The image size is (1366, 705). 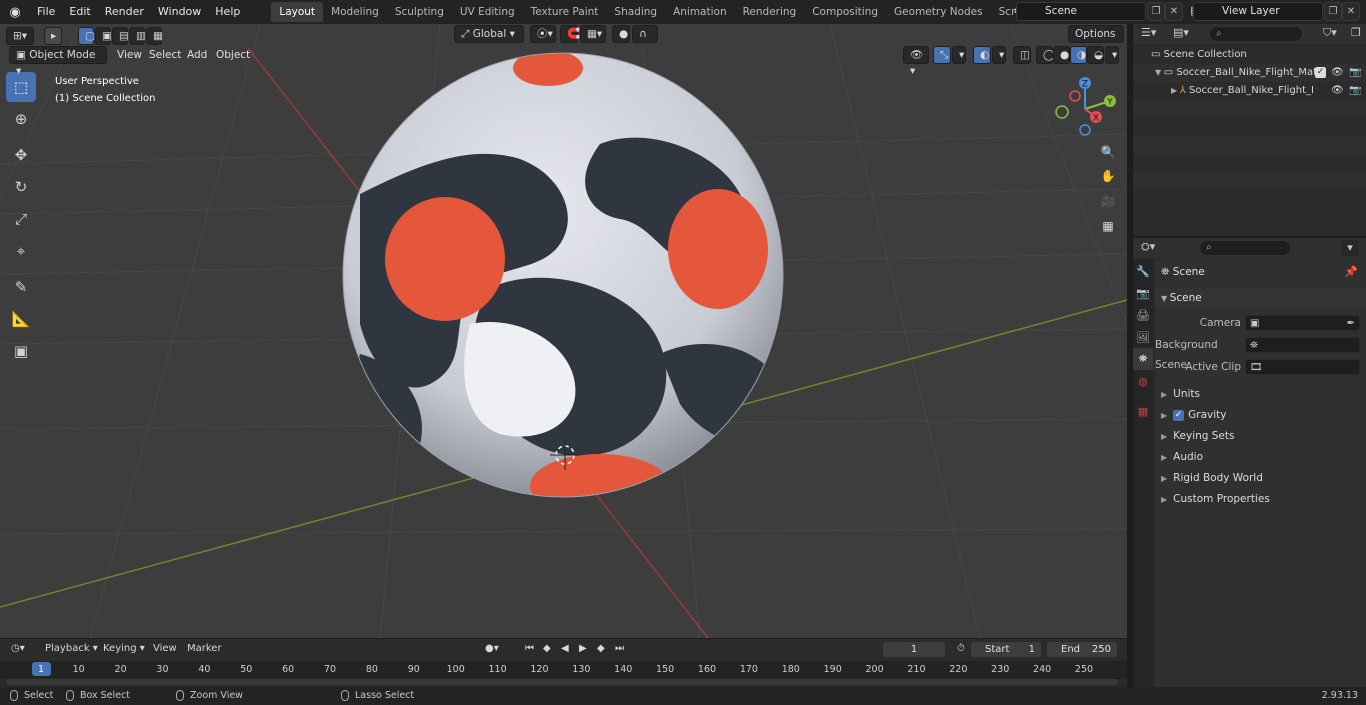 I want to click on filter-icon: ⛉▾, so click(x=1330, y=33).